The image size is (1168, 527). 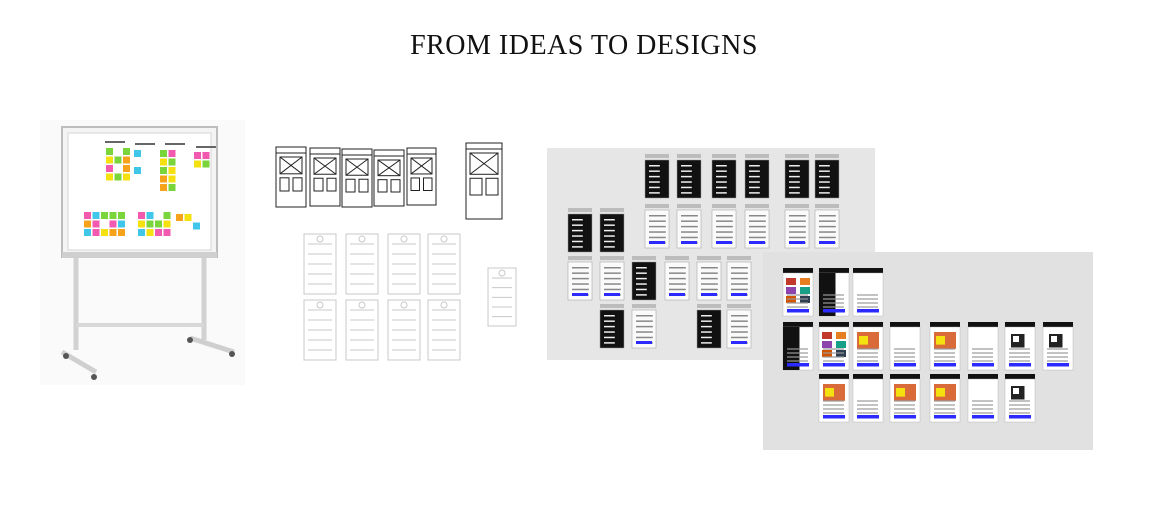 What do you see at coordinates (175, 144) in the screenshot?
I see `note-header` at bounding box center [175, 144].